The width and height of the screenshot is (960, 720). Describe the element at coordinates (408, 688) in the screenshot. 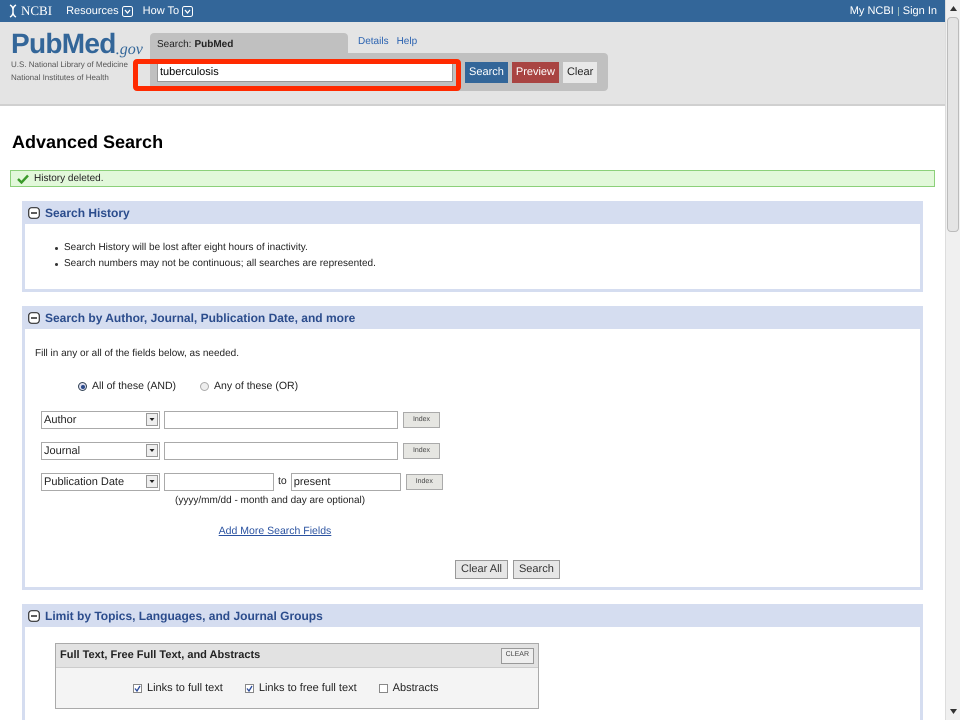

I see `checkbox-option: Abstracts` at that location.